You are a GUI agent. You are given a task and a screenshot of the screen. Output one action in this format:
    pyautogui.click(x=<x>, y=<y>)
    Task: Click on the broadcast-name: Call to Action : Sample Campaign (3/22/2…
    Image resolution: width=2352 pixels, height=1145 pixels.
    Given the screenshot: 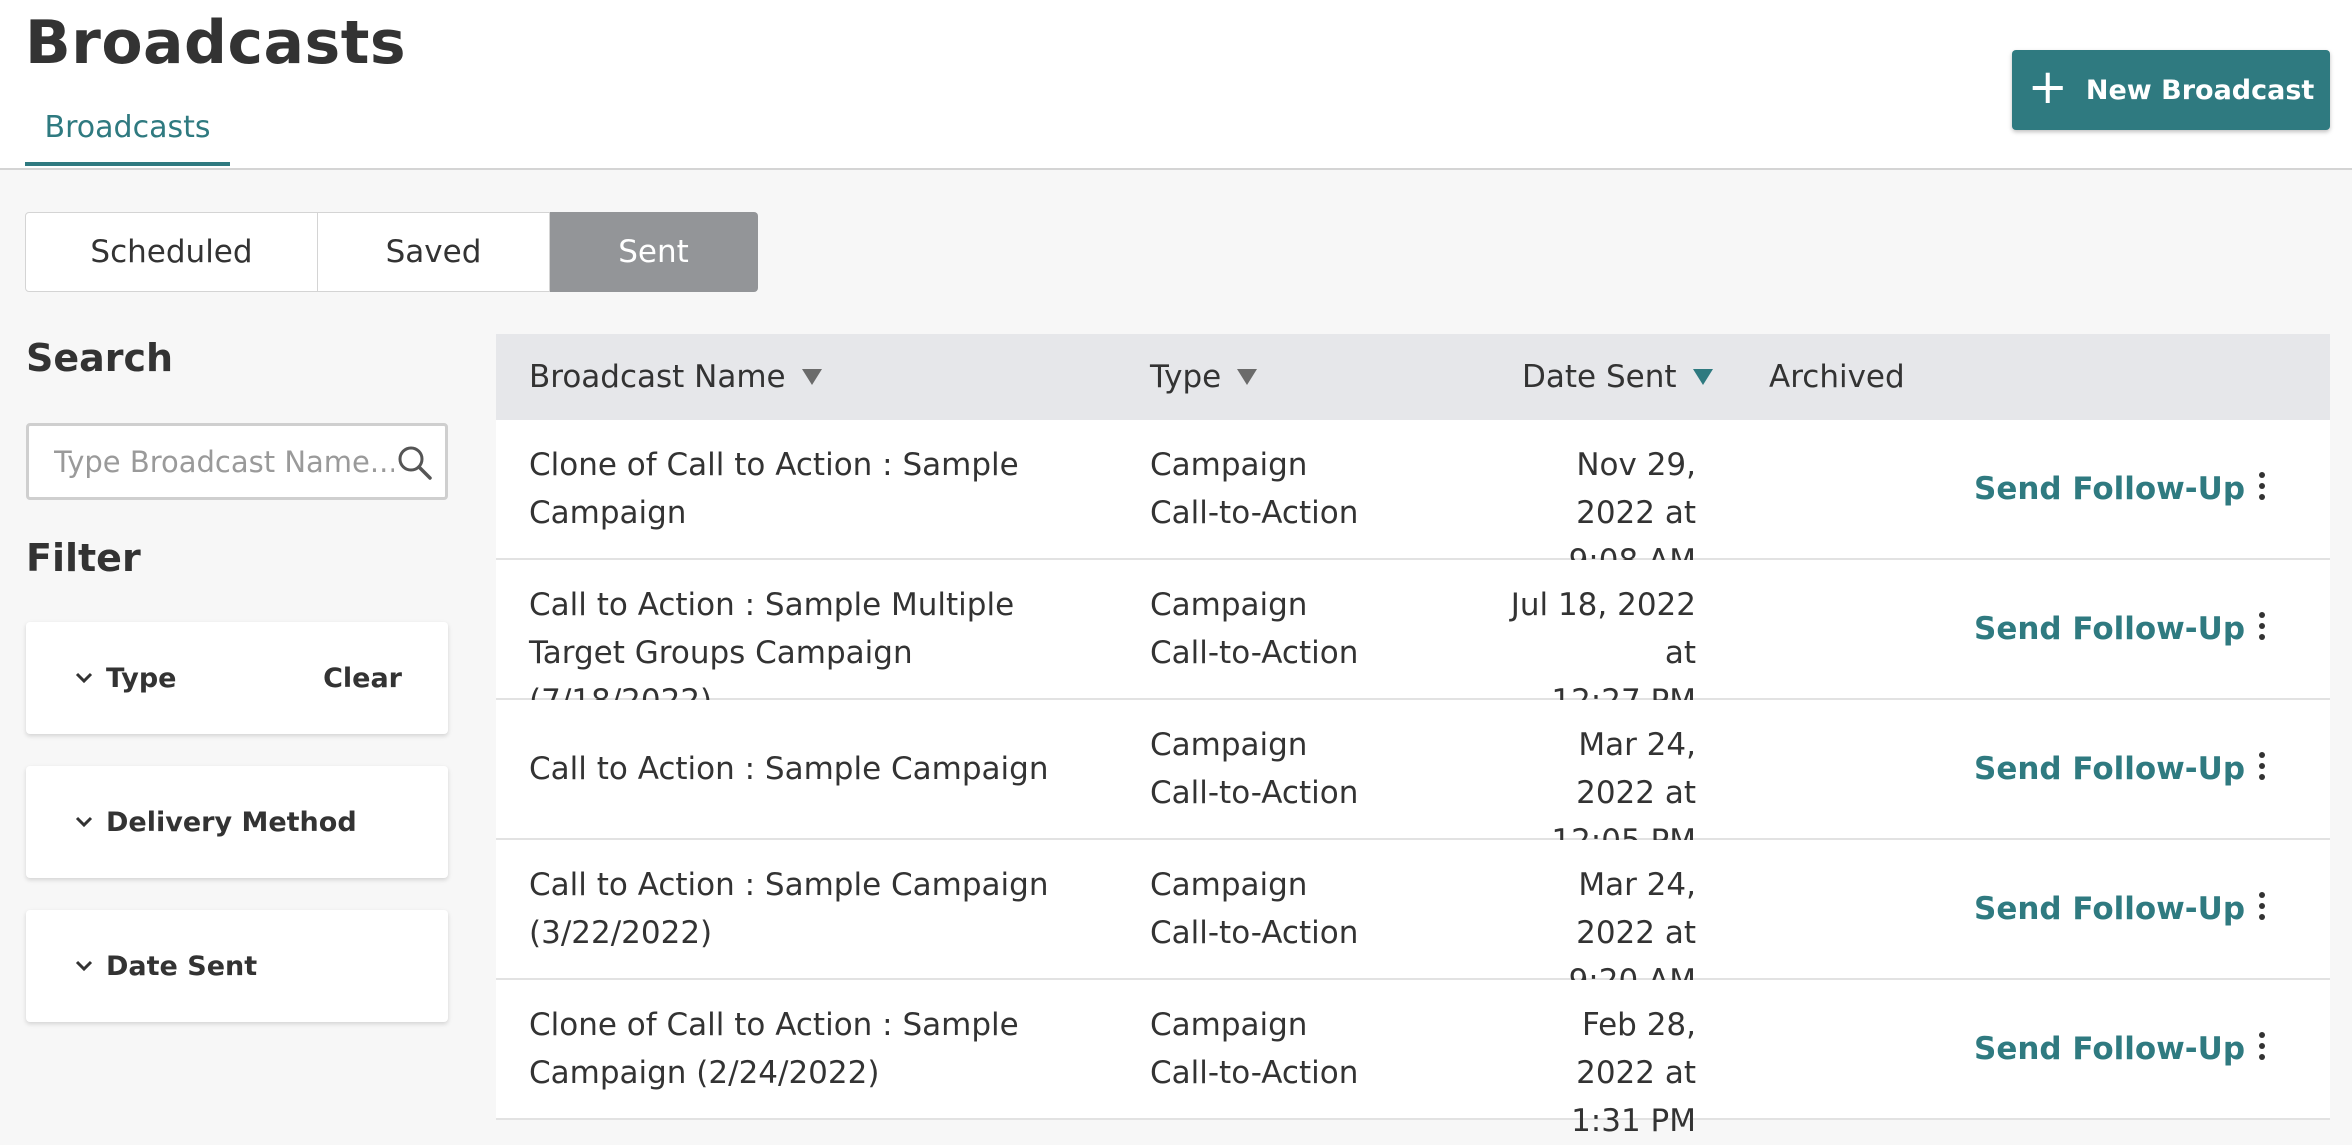 What is the action you would take?
    pyautogui.click(x=789, y=909)
    